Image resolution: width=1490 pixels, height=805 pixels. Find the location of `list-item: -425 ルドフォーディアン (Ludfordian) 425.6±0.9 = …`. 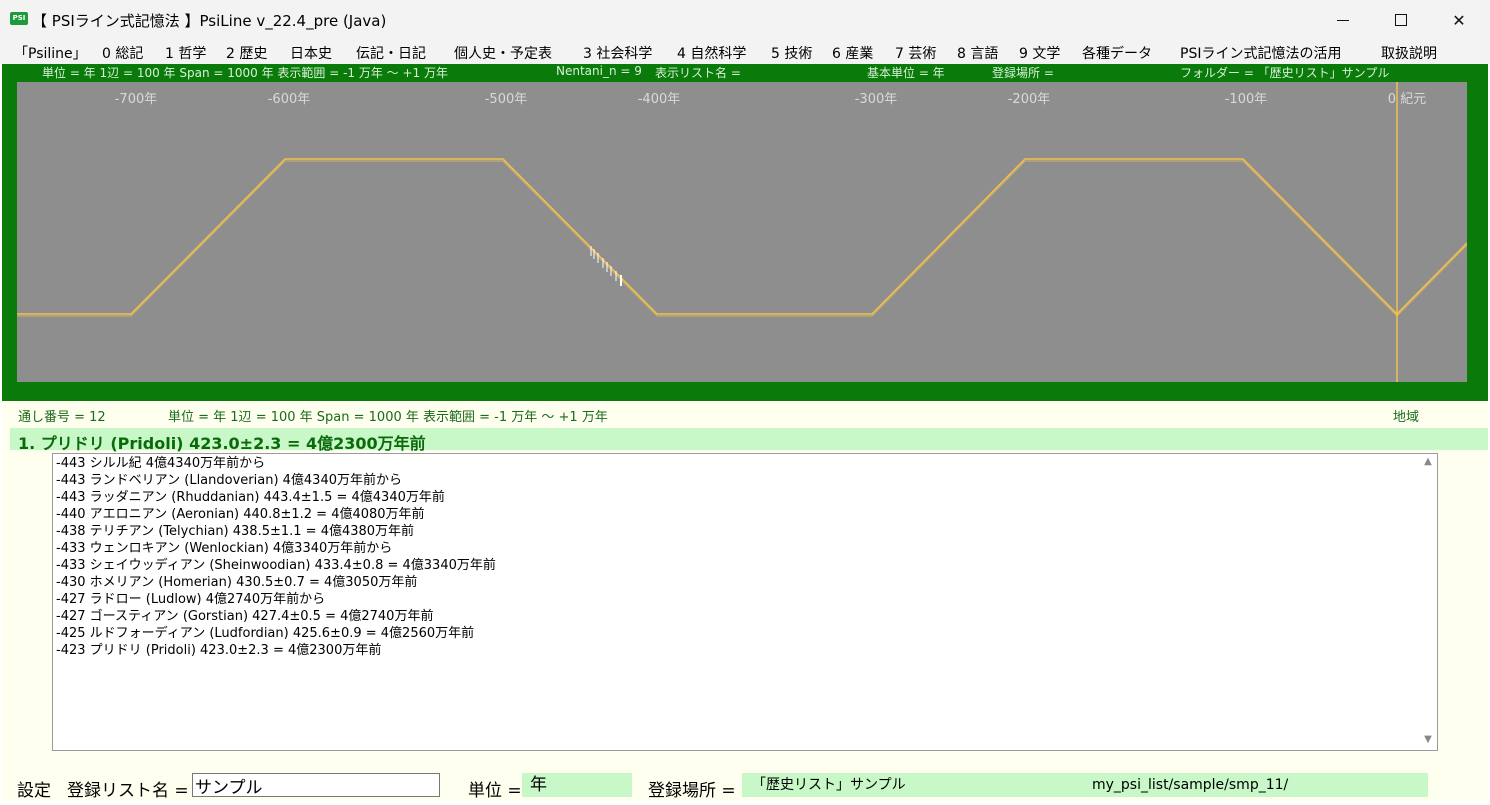

list-item: -425 ルドフォーディアン (Ludfordian) 425.6±0.9 = … is located at coordinates (265, 633).